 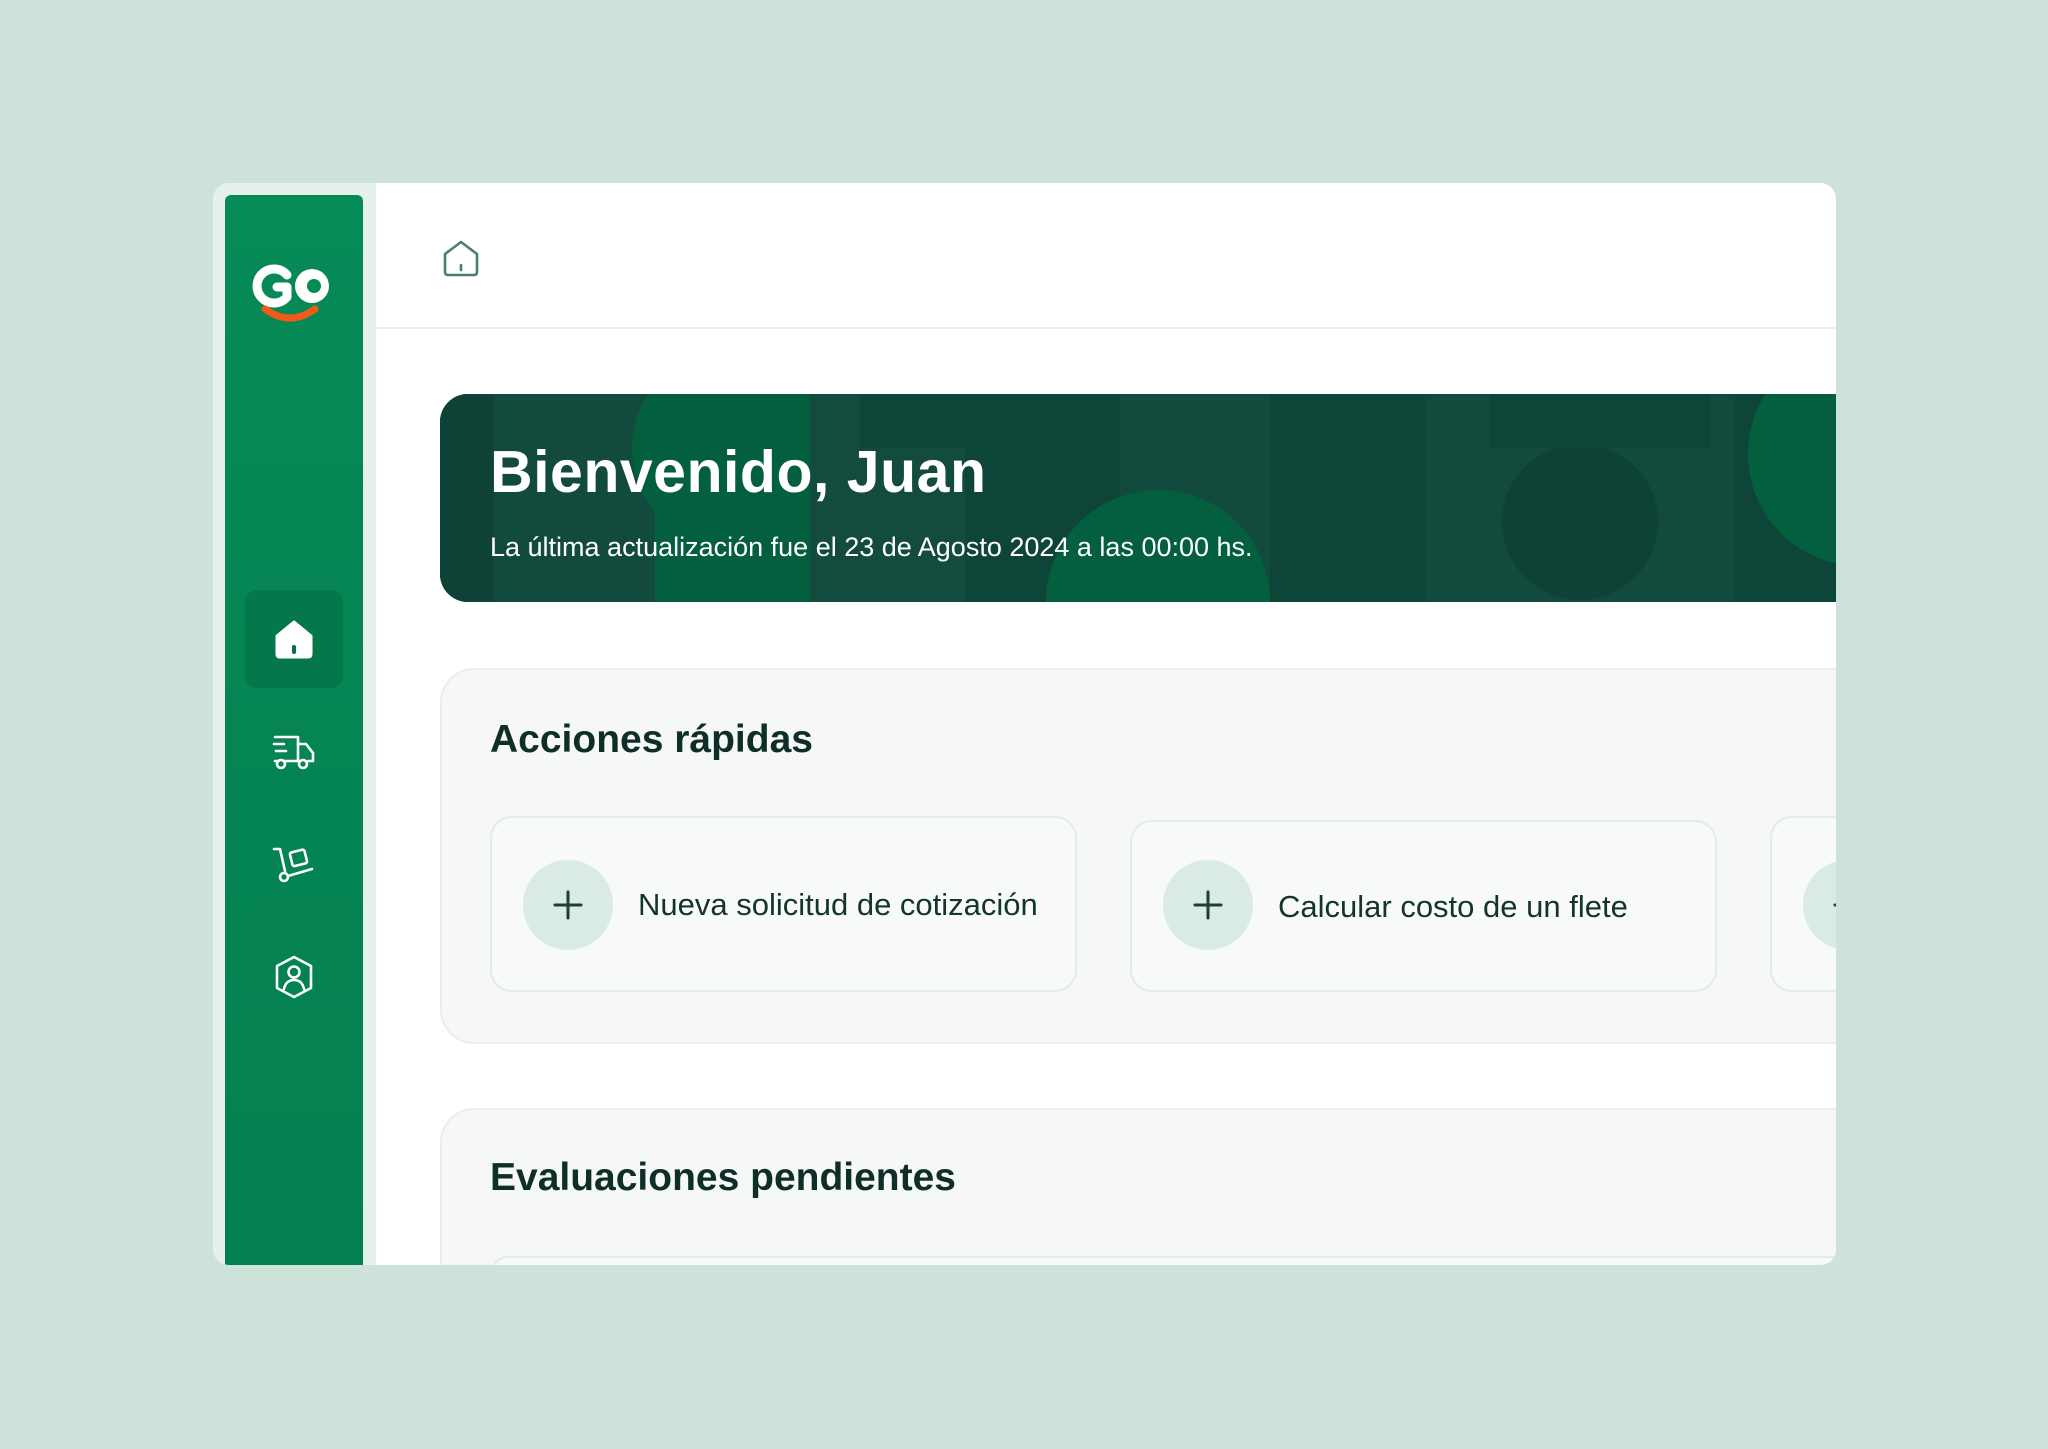 I want to click on pending-evaluations-card: Evaluaciones pendientes, so click(x=1138, y=1186).